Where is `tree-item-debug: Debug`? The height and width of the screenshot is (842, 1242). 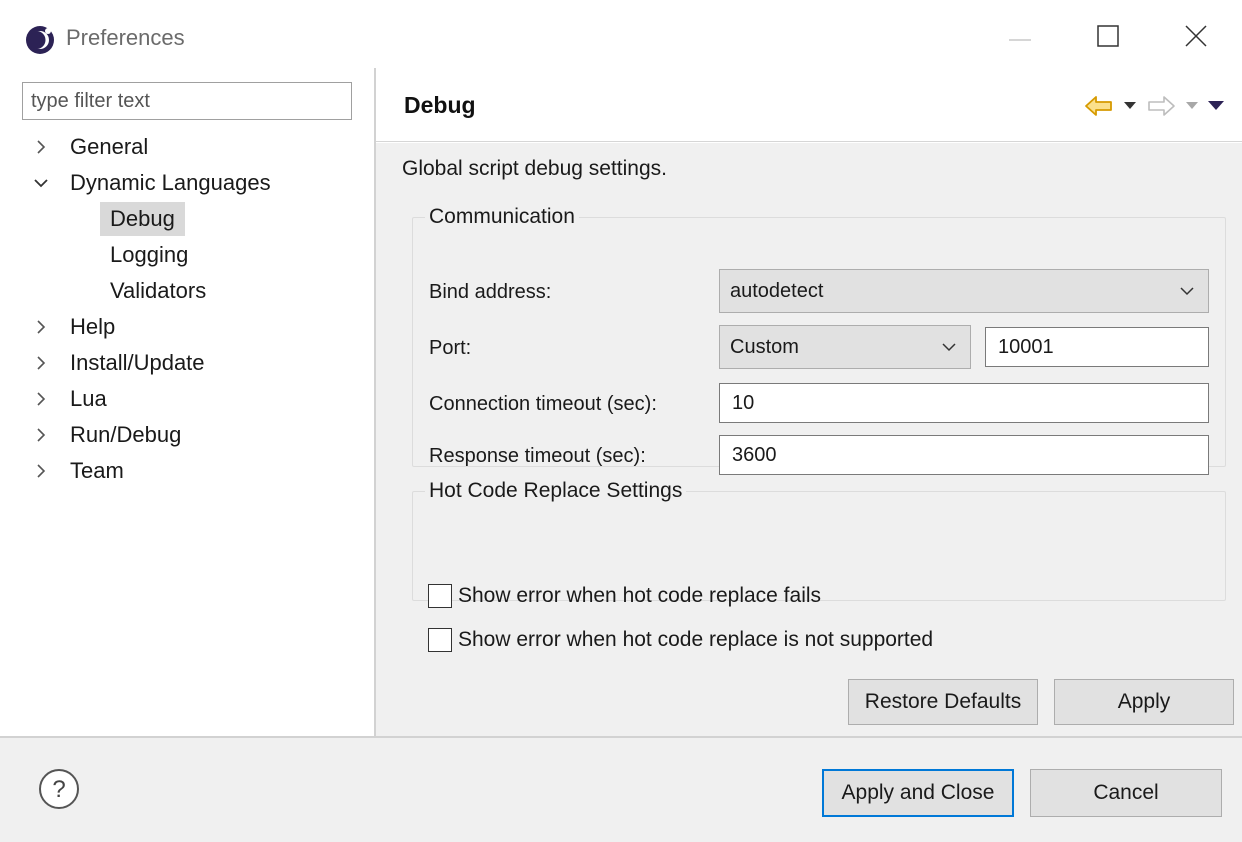
tree-item-debug: Debug is located at coordinates (187, 219).